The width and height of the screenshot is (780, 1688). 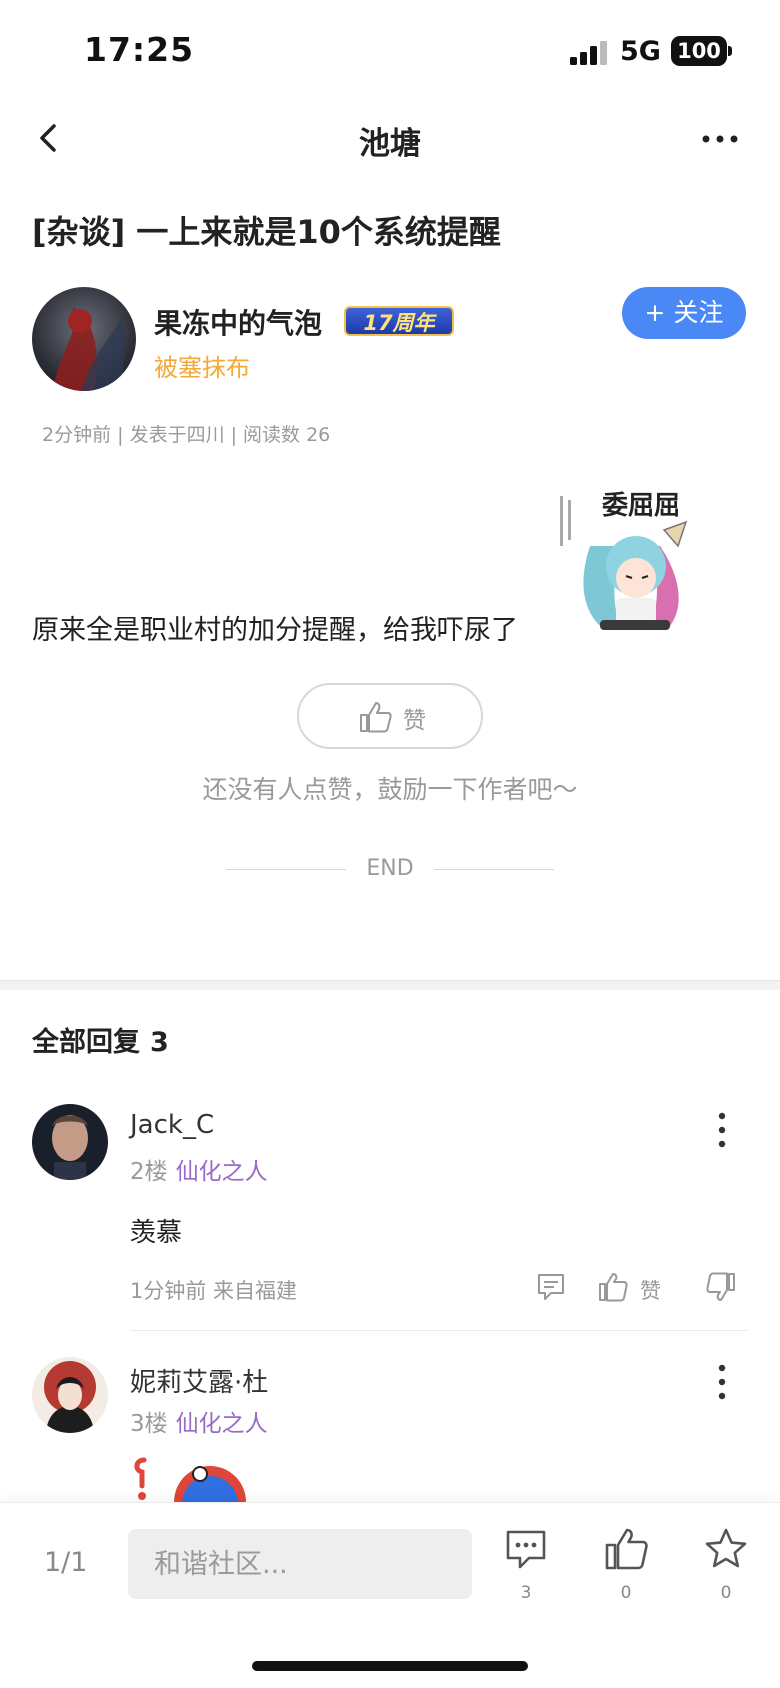 What do you see at coordinates (684, 313) in the screenshot?
I see `follow-button: + 关注` at bounding box center [684, 313].